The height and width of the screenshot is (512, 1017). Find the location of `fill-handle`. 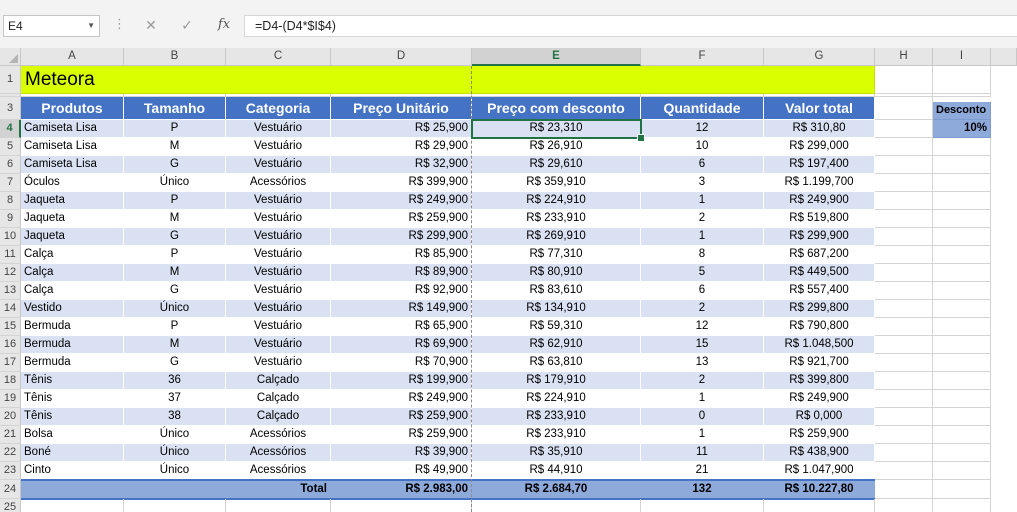

fill-handle is located at coordinates (641, 138).